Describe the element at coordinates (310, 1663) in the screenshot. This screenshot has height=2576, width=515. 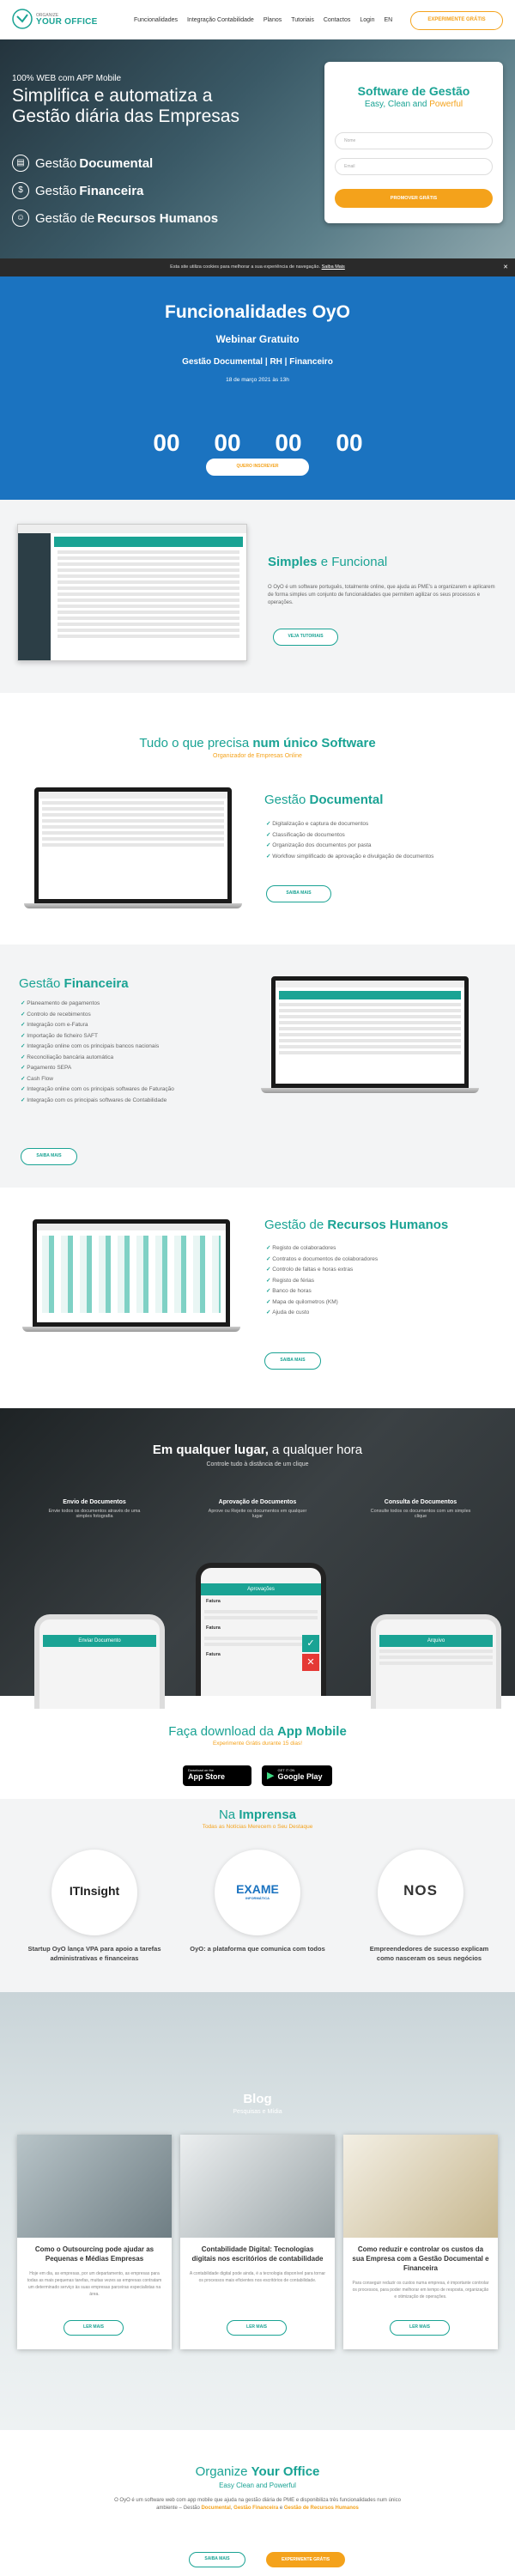
I see `reject-icon: ✕` at that location.